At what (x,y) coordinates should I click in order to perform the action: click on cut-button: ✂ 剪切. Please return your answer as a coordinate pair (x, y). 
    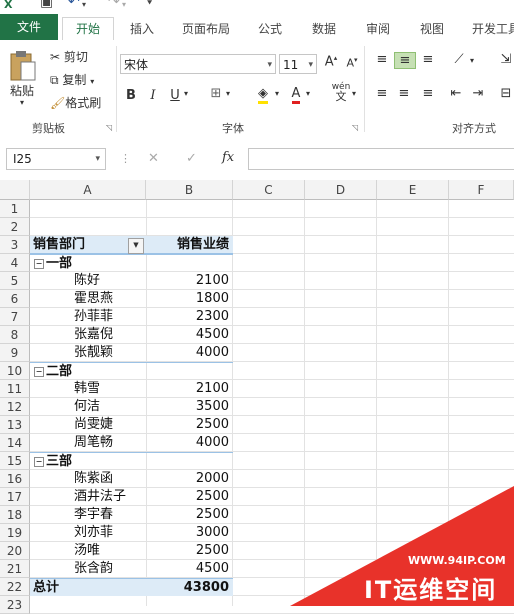
    Looking at the image, I should click on (69, 56).